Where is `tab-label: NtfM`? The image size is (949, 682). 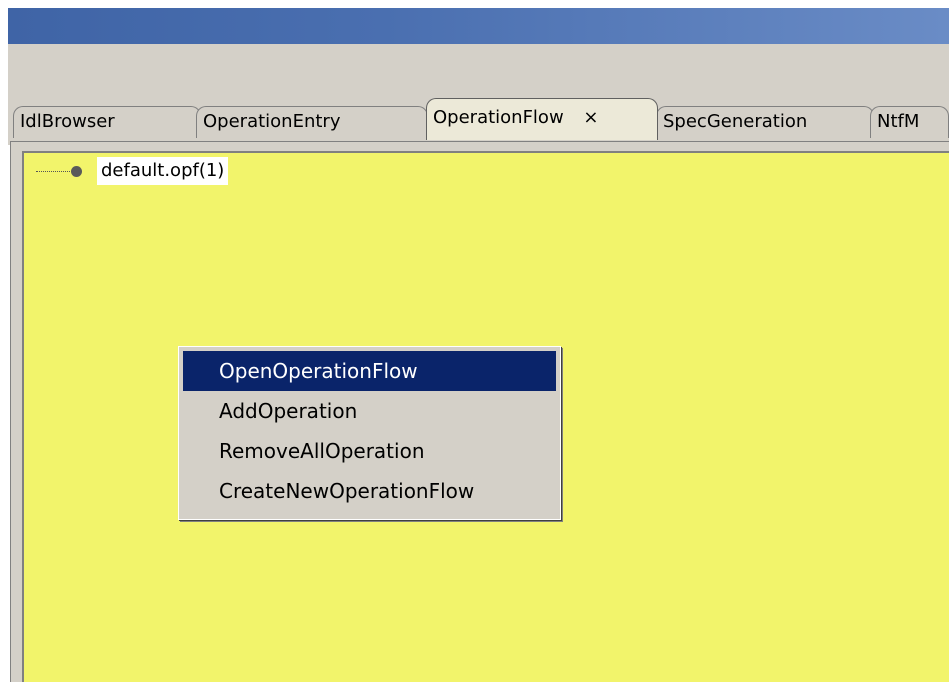
tab-label: NtfM is located at coordinates (898, 121).